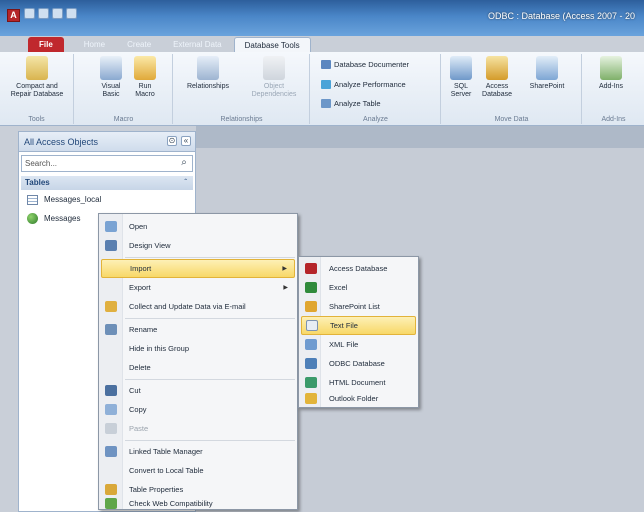  Describe the element at coordinates (111, 451) in the screenshot. I see `linked-table-manager-icon` at that location.